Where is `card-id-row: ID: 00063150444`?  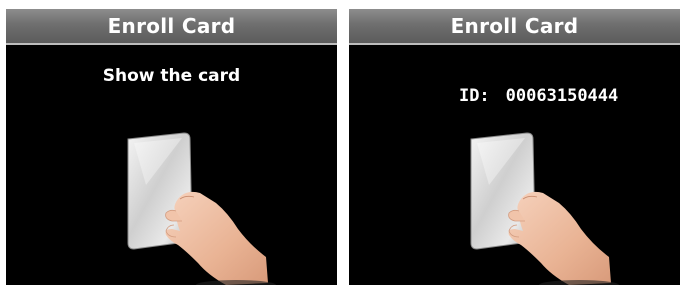
card-id-row: ID: 00063150444 is located at coordinates (518, 96).